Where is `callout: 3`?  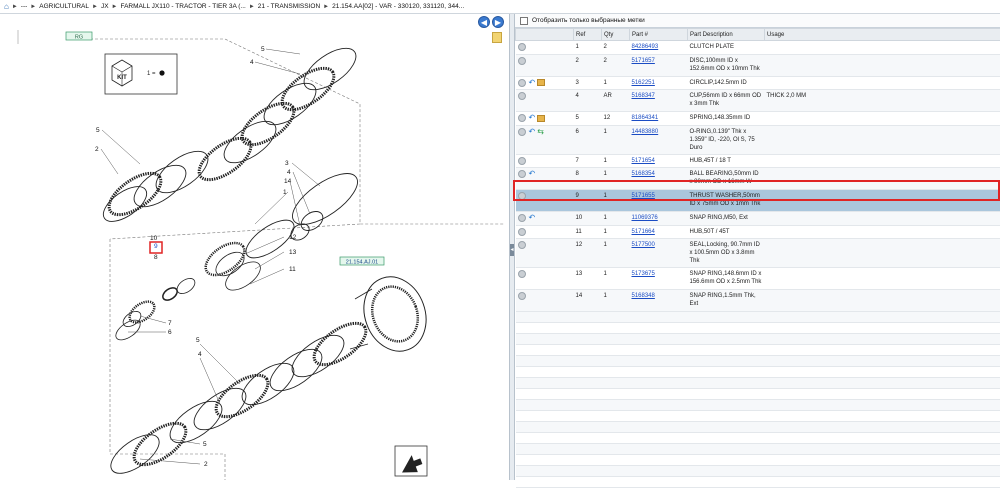 callout: 3 is located at coordinates (287, 163).